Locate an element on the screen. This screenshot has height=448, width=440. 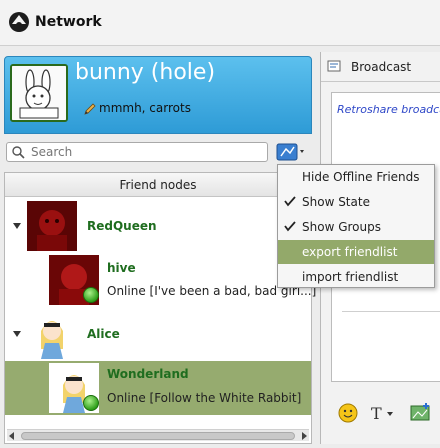
window-title: Network is located at coordinates (68, 22).